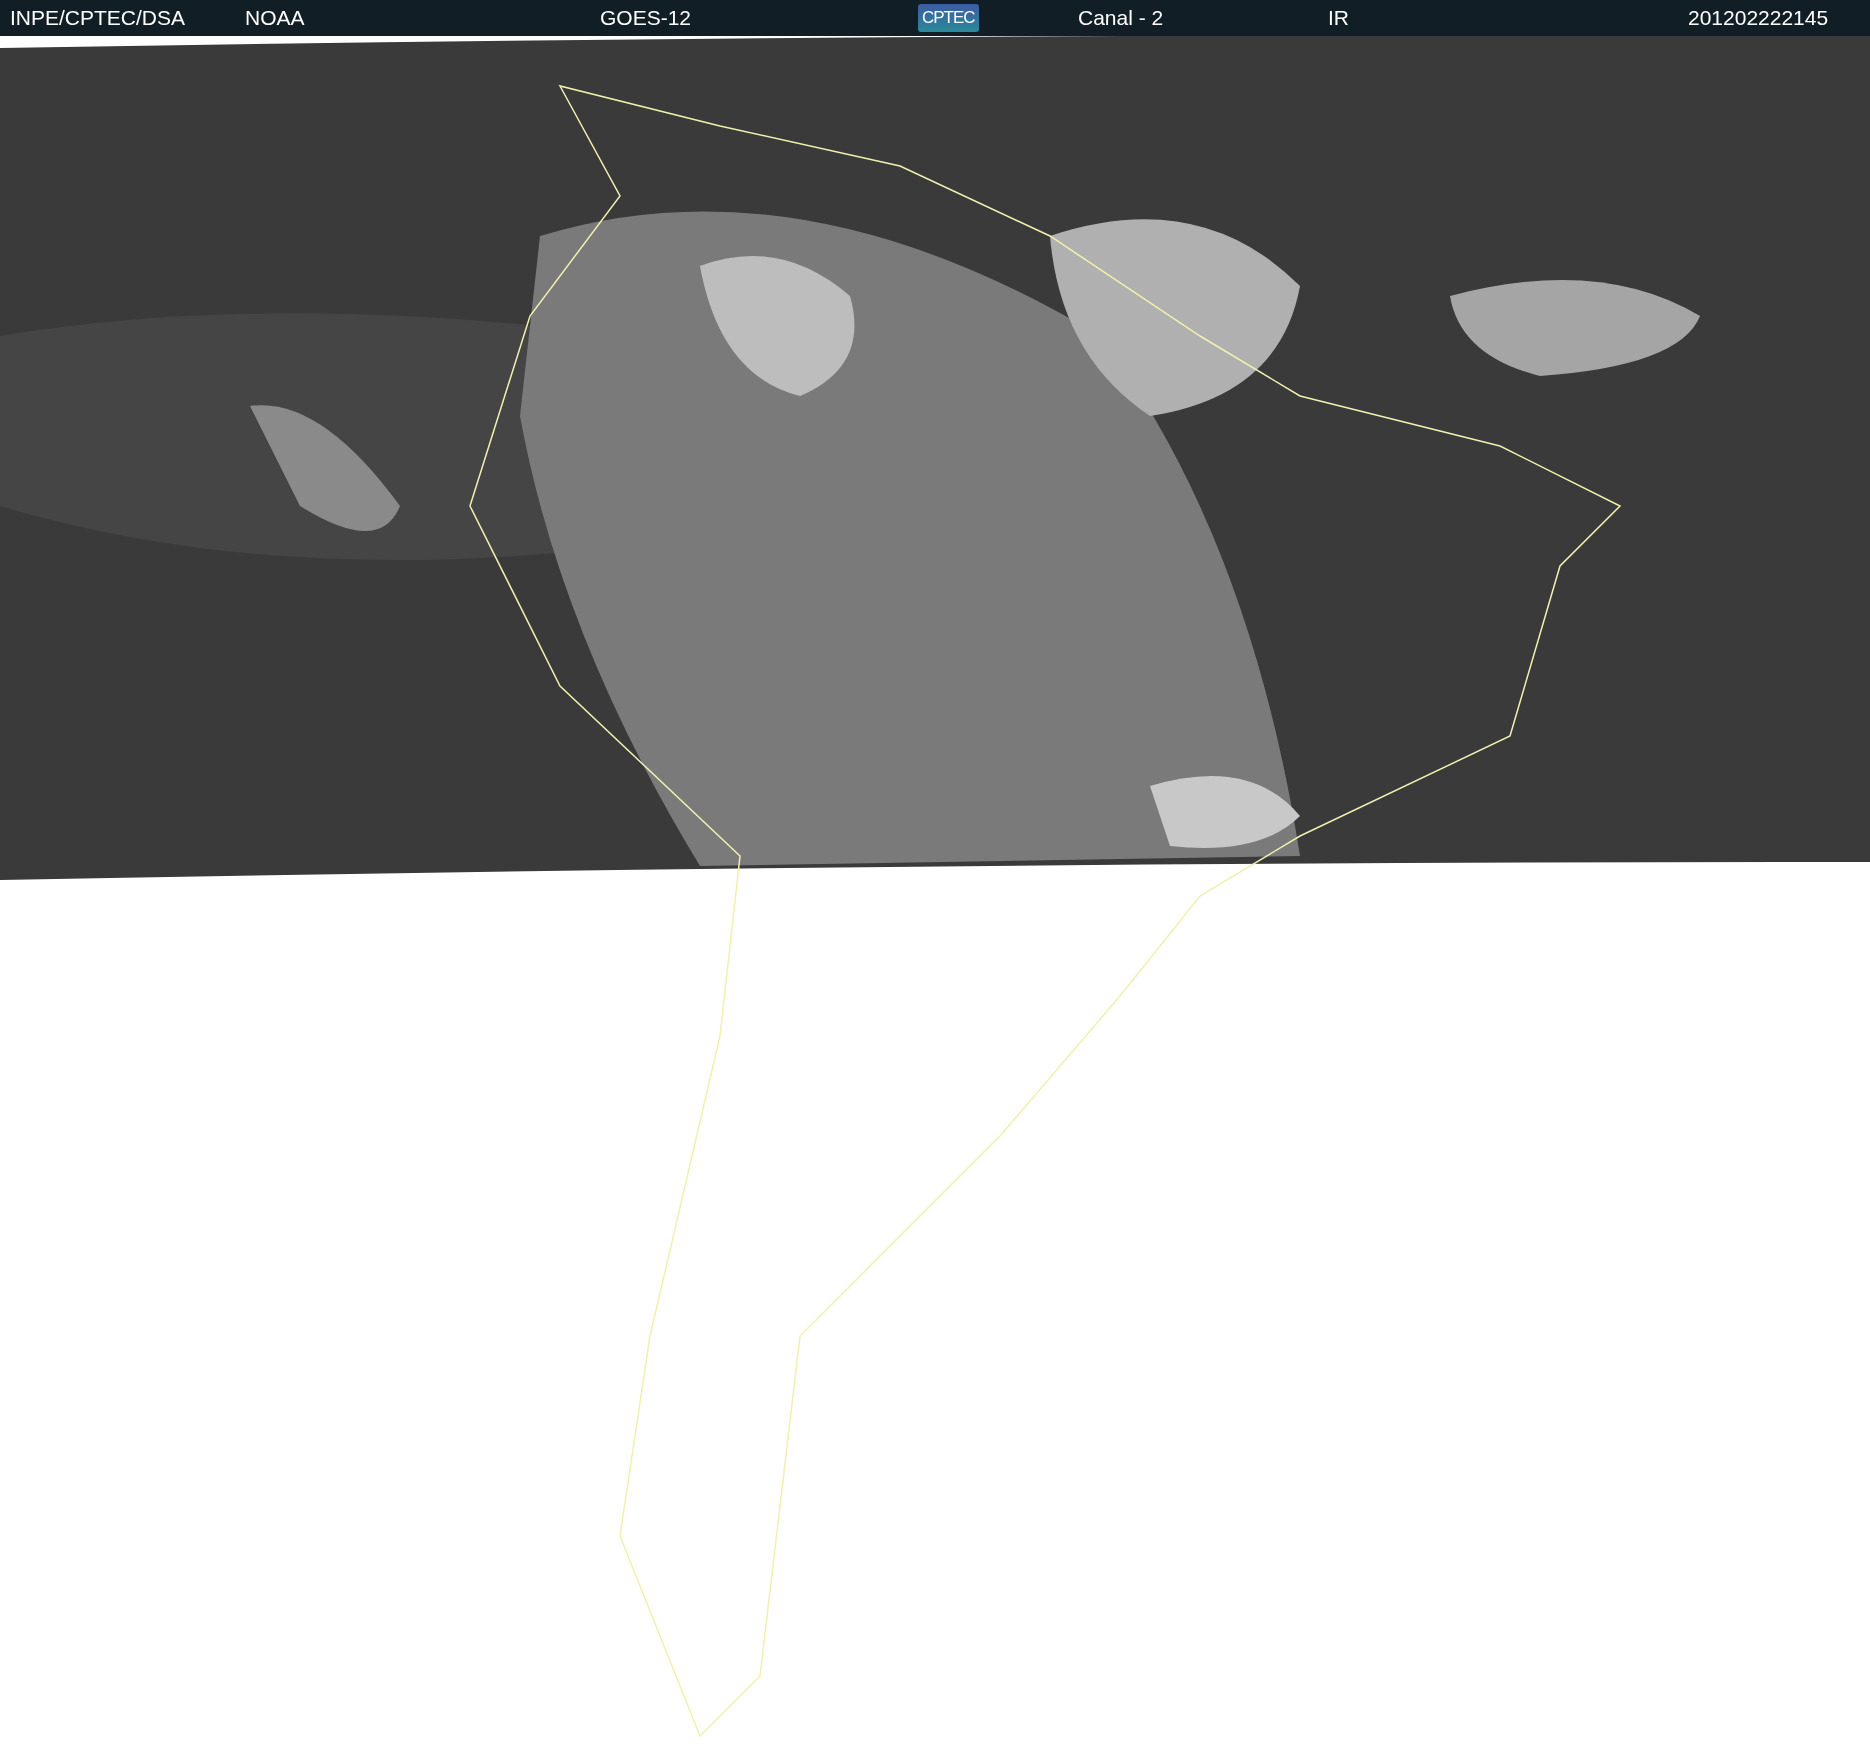 The width and height of the screenshot is (1870, 1750). What do you see at coordinates (1338, 18) in the screenshot?
I see `header-text: IR` at bounding box center [1338, 18].